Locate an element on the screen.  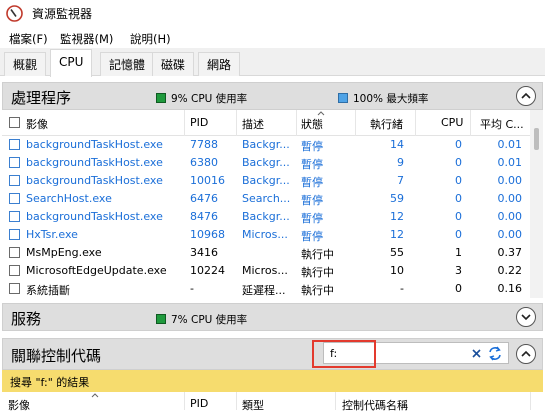
refresh-search-icon is located at coordinates (495, 353).